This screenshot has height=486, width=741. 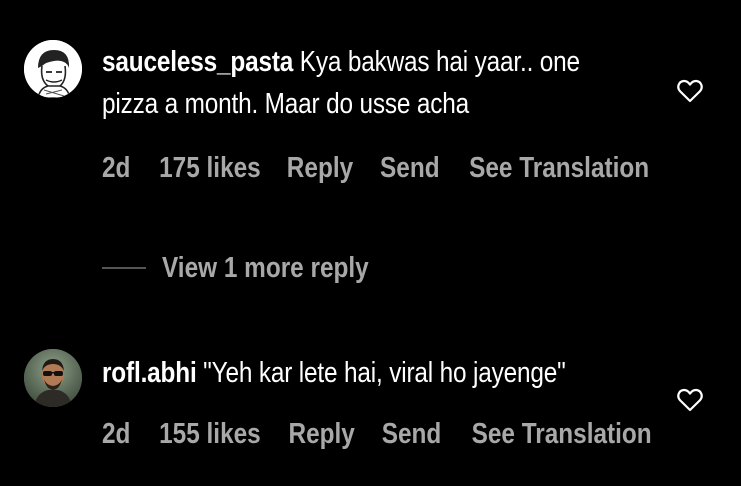 What do you see at coordinates (210, 434) in the screenshot?
I see `likes-count: 155 likes` at bounding box center [210, 434].